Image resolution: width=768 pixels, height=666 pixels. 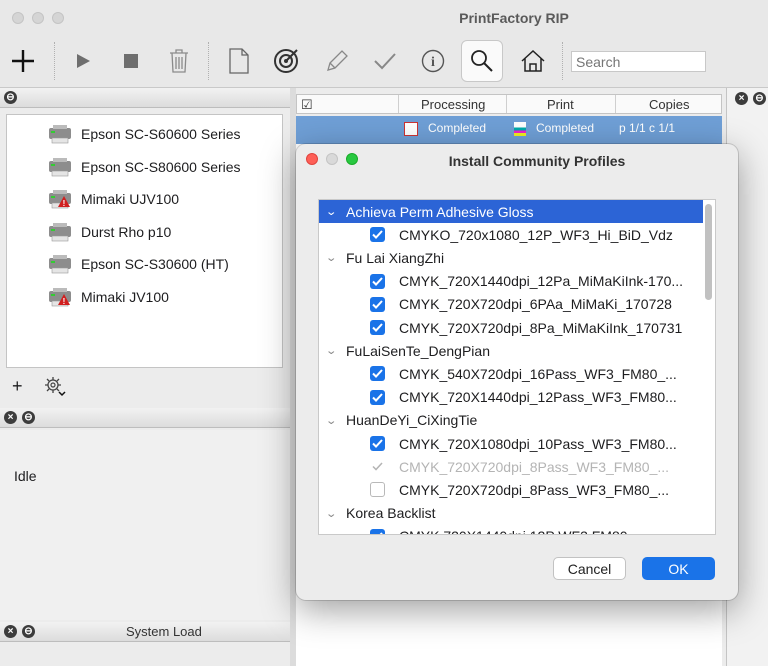 What do you see at coordinates (130, 199) in the screenshot?
I see `printer-name: Mimaki UJV100` at bounding box center [130, 199].